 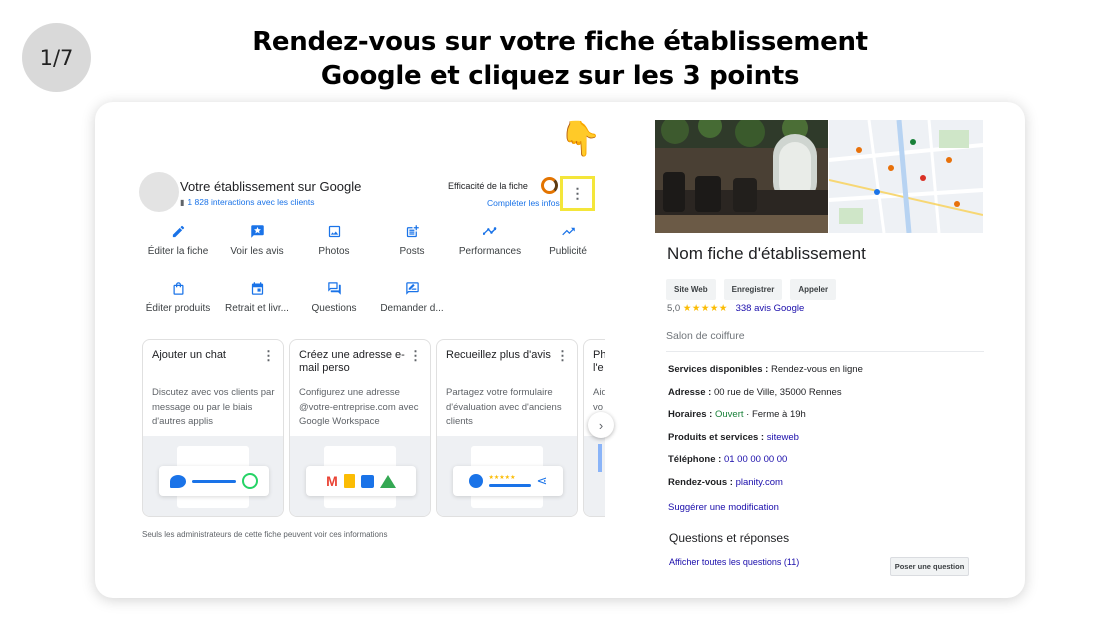 I want to click on rating-summary: 5,0 ★★★★★ 338 avis Google, so click(x=735, y=308).